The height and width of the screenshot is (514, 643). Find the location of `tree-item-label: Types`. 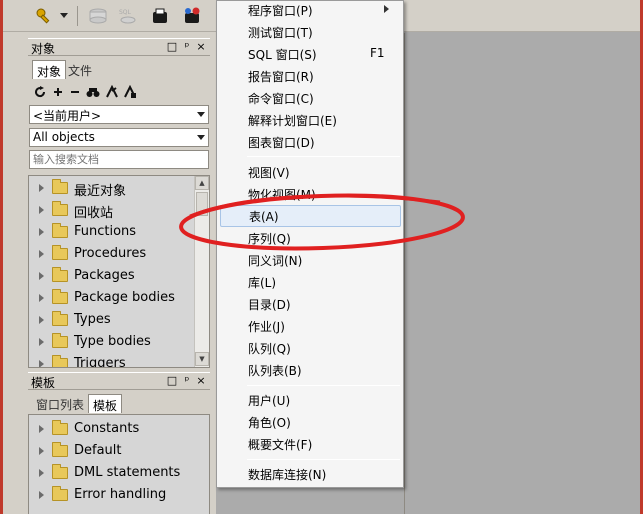

tree-item-label: Types is located at coordinates (92, 319).